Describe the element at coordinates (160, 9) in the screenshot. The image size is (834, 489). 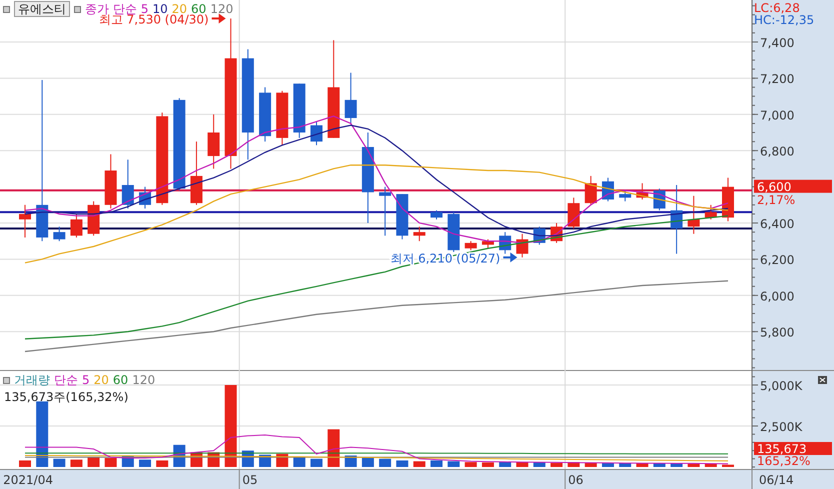
I see `legend-label: 10` at that location.